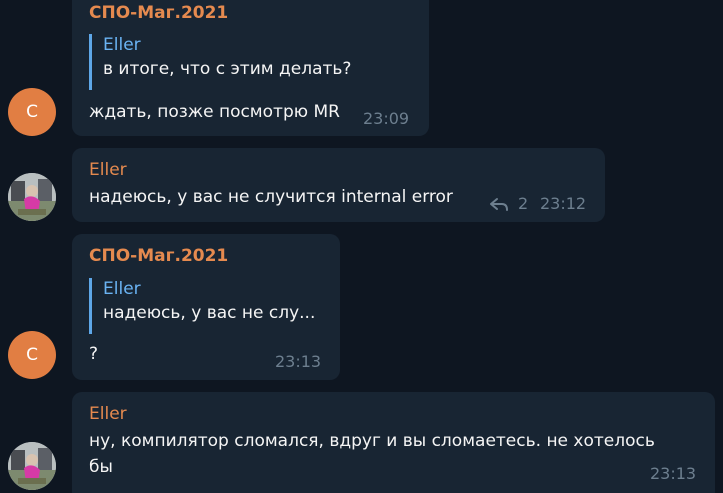 Image resolution: width=723 pixels, height=493 pixels. Describe the element at coordinates (523, 203) in the screenshot. I see `replies-count: 2` at that location.